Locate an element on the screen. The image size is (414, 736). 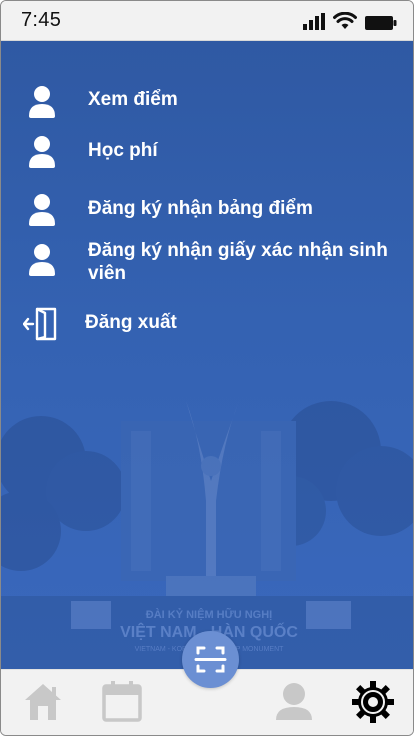
menu-item-label: Đăng xuất is located at coordinates (131, 322).